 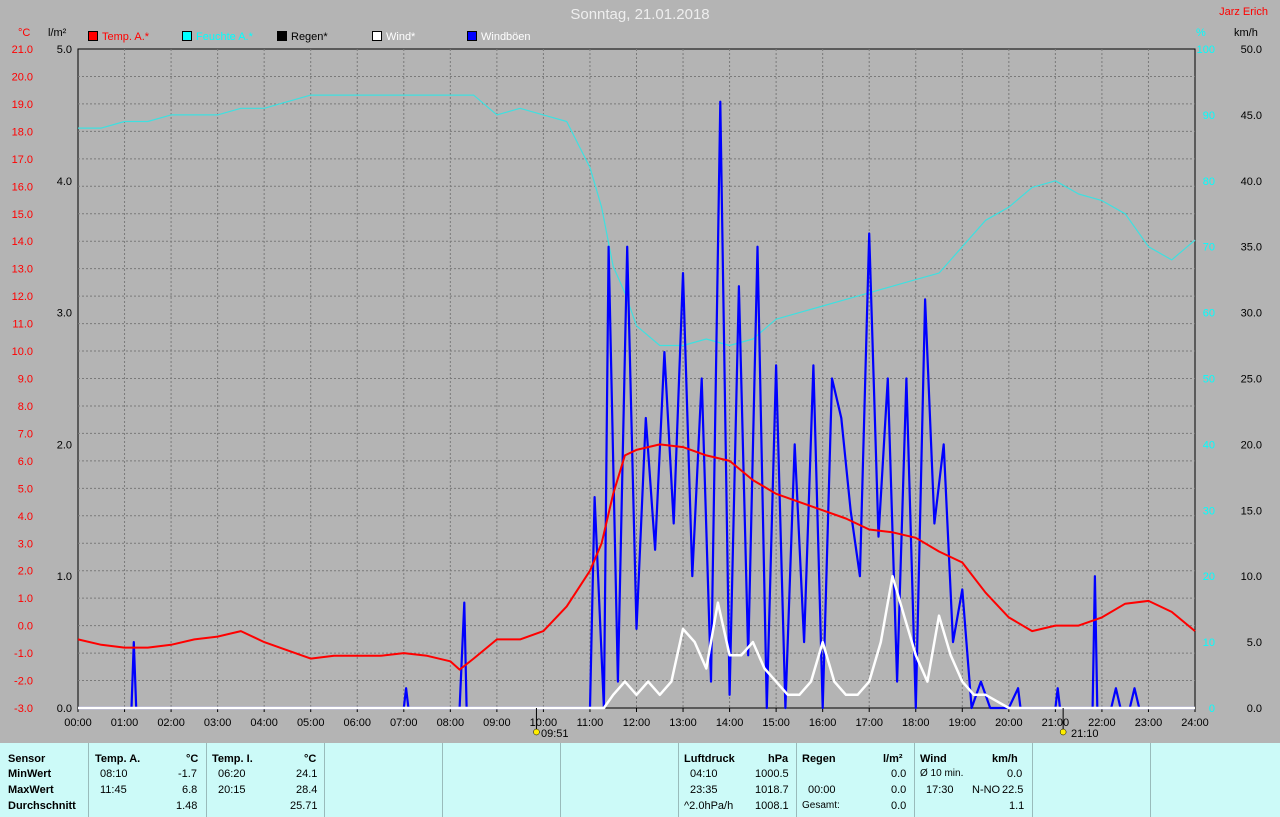 What do you see at coordinates (772, 806) in the screenshot?
I see `pressure-trend-value: 1008.1` at bounding box center [772, 806].